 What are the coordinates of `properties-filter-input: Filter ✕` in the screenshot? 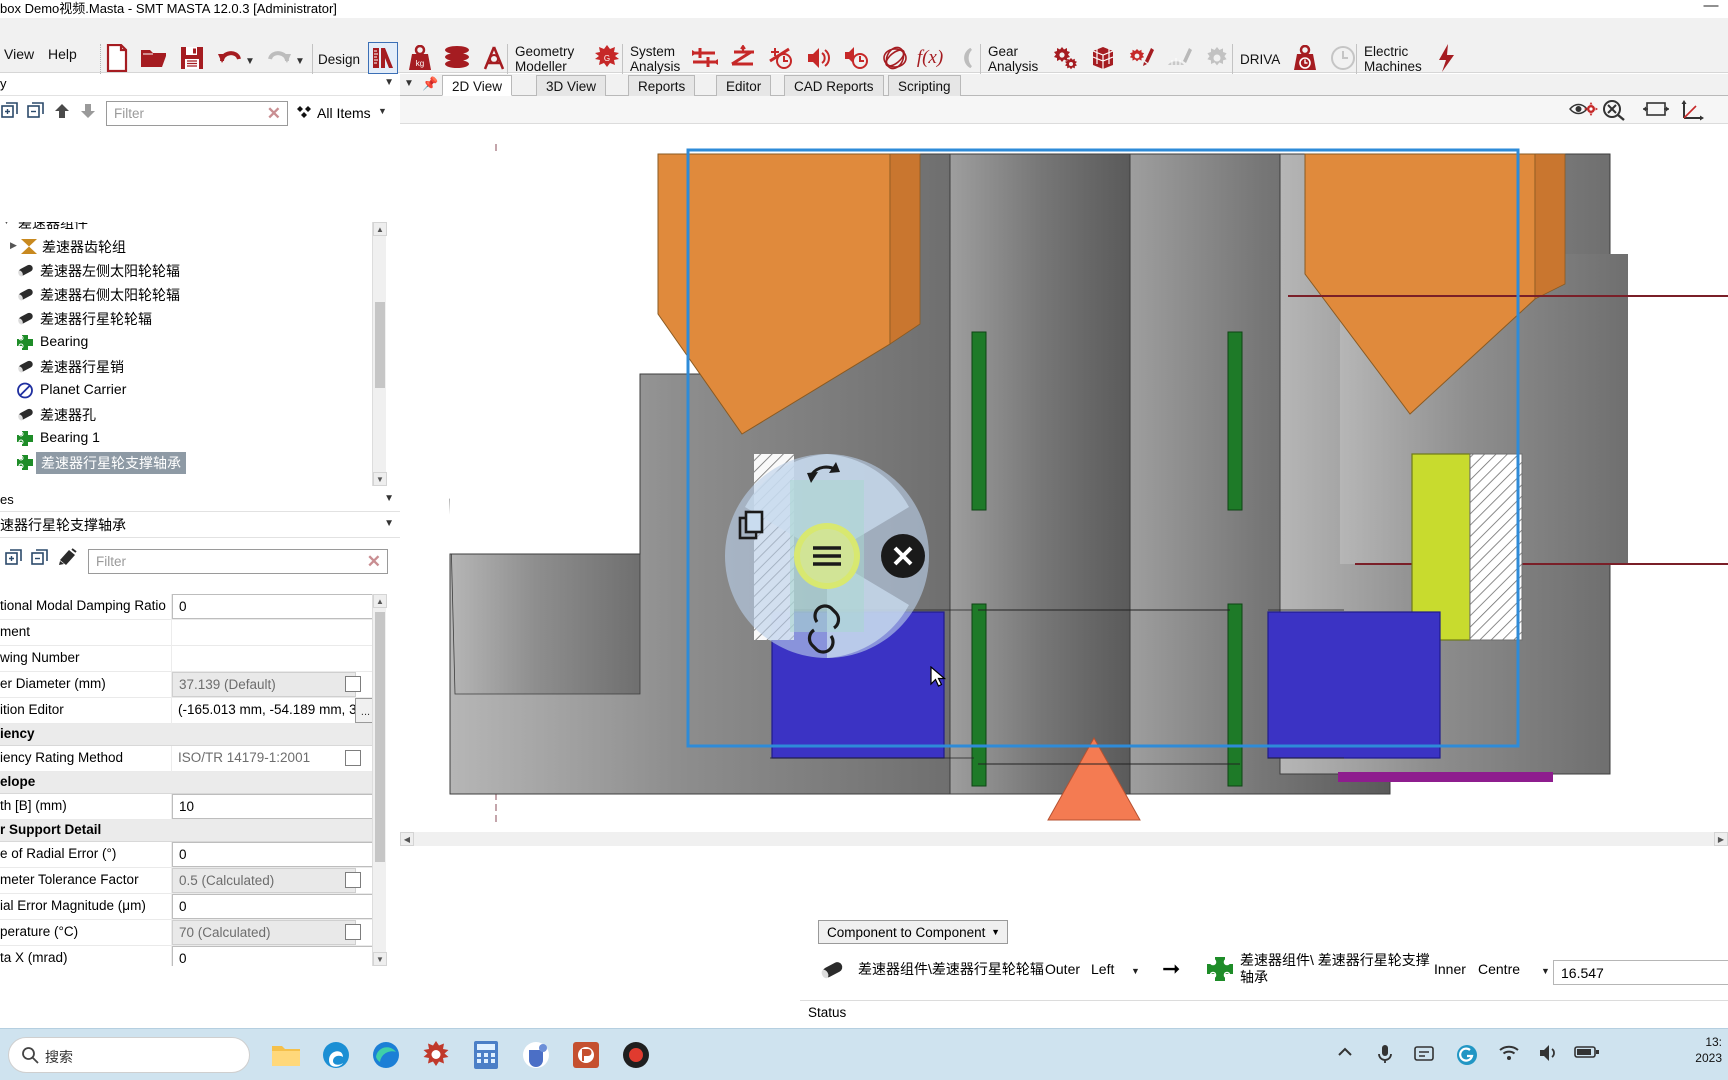 It's located at (238, 561).